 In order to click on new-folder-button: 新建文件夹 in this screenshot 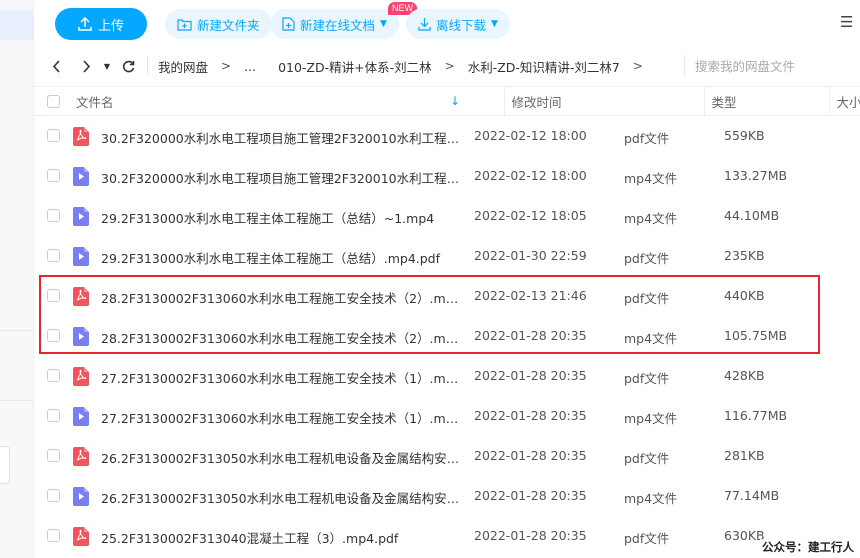, I will do `click(218, 24)`.